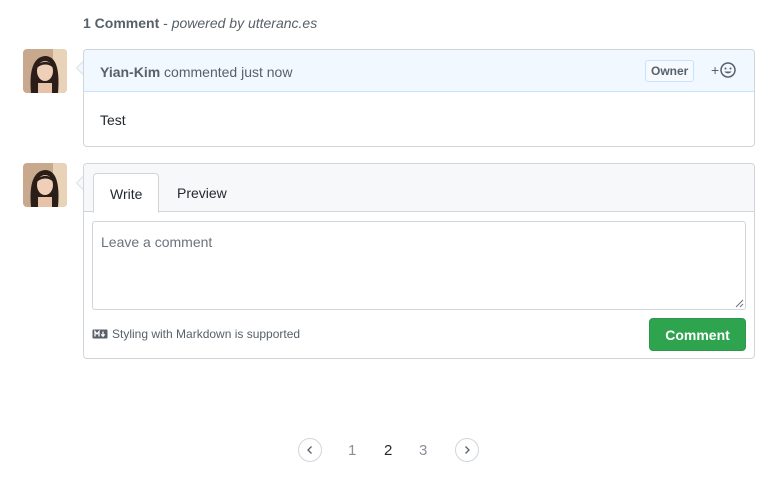 Image resolution: width=782 pixels, height=497 pixels. I want to click on add-reaction-button: +, so click(723, 70).